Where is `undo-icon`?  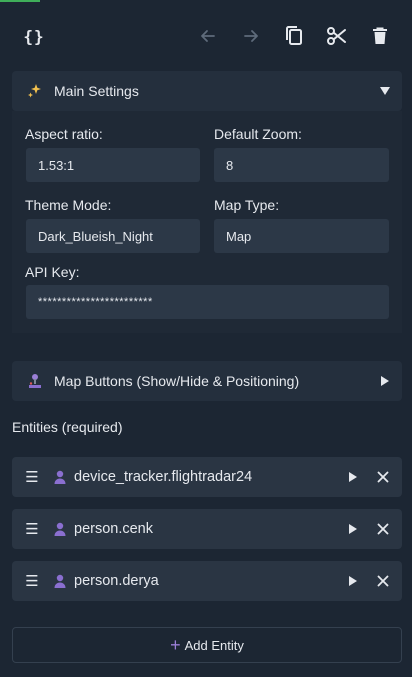 undo-icon is located at coordinates (208, 36).